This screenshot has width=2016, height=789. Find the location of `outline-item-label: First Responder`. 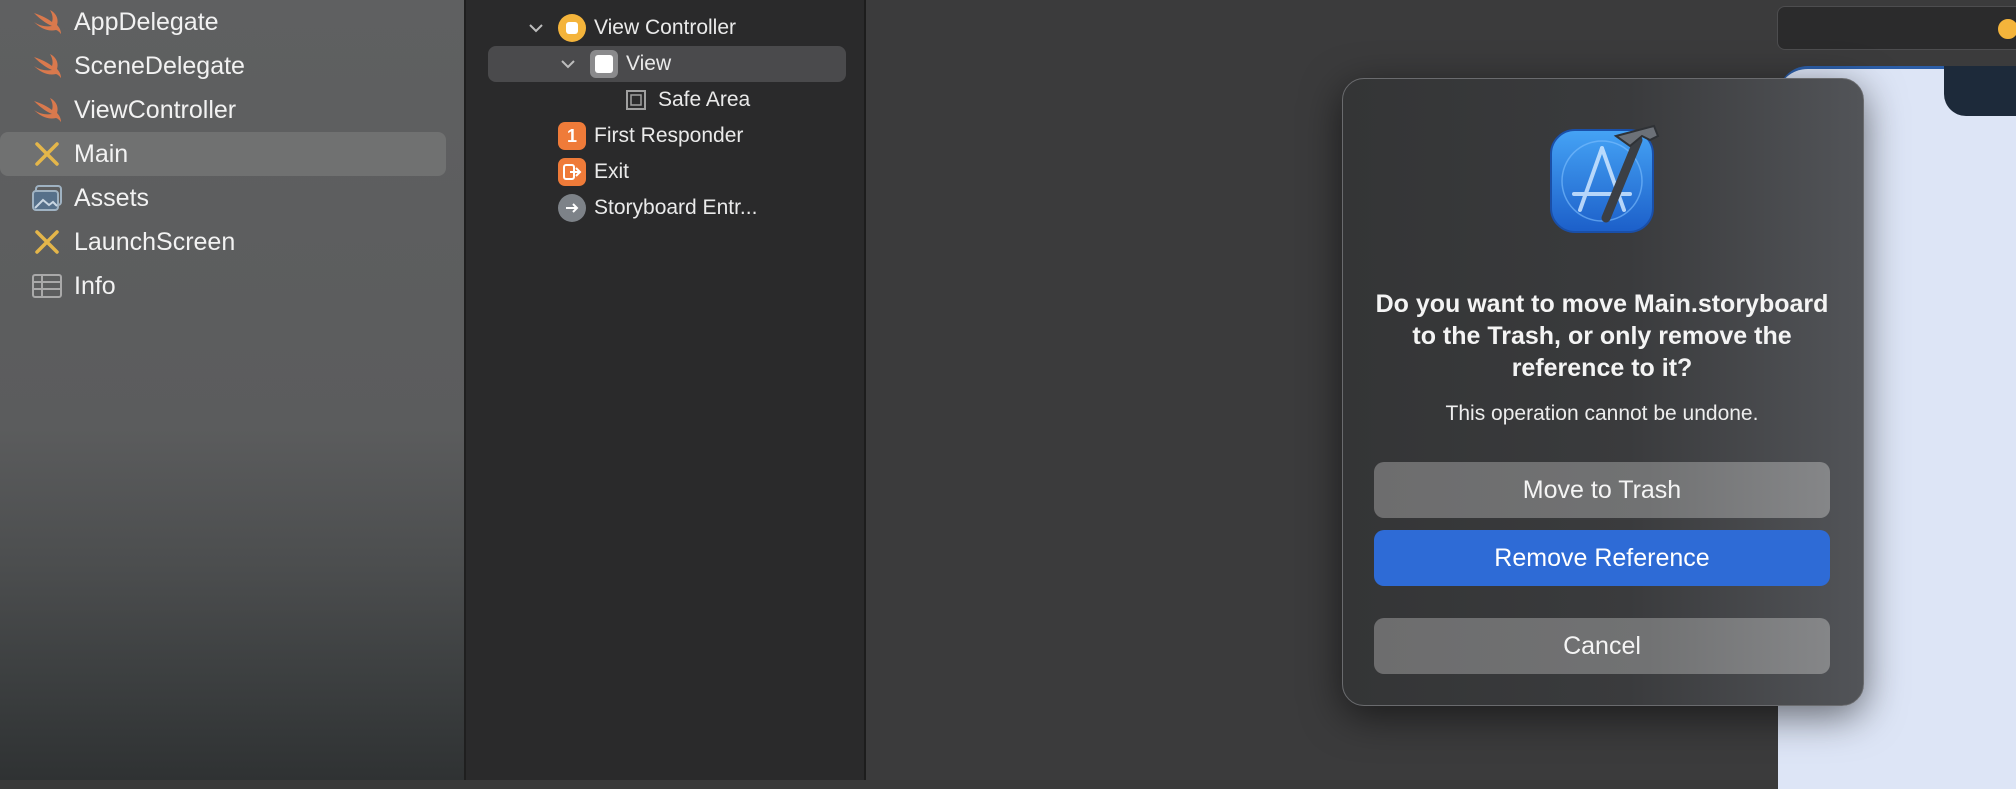

outline-item-label: First Responder is located at coordinates (669, 135).